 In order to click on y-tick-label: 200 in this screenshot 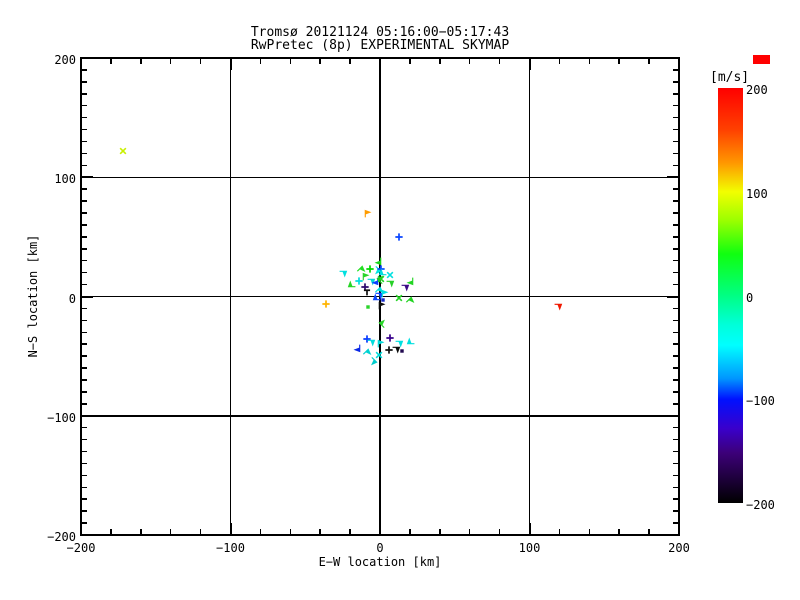, I will do `click(65, 60)`.